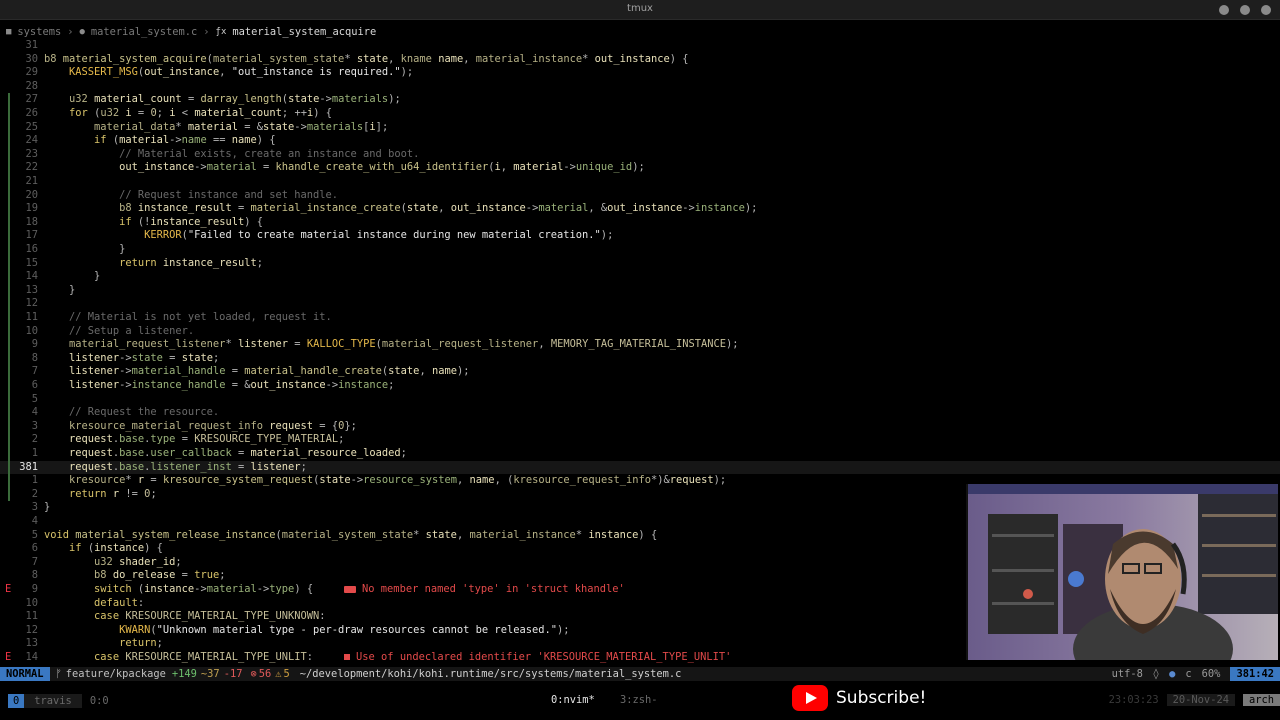  What do you see at coordinates (34, 521) in the screenshot?
I see `line-number: 4` at bounding box center [34, 521].